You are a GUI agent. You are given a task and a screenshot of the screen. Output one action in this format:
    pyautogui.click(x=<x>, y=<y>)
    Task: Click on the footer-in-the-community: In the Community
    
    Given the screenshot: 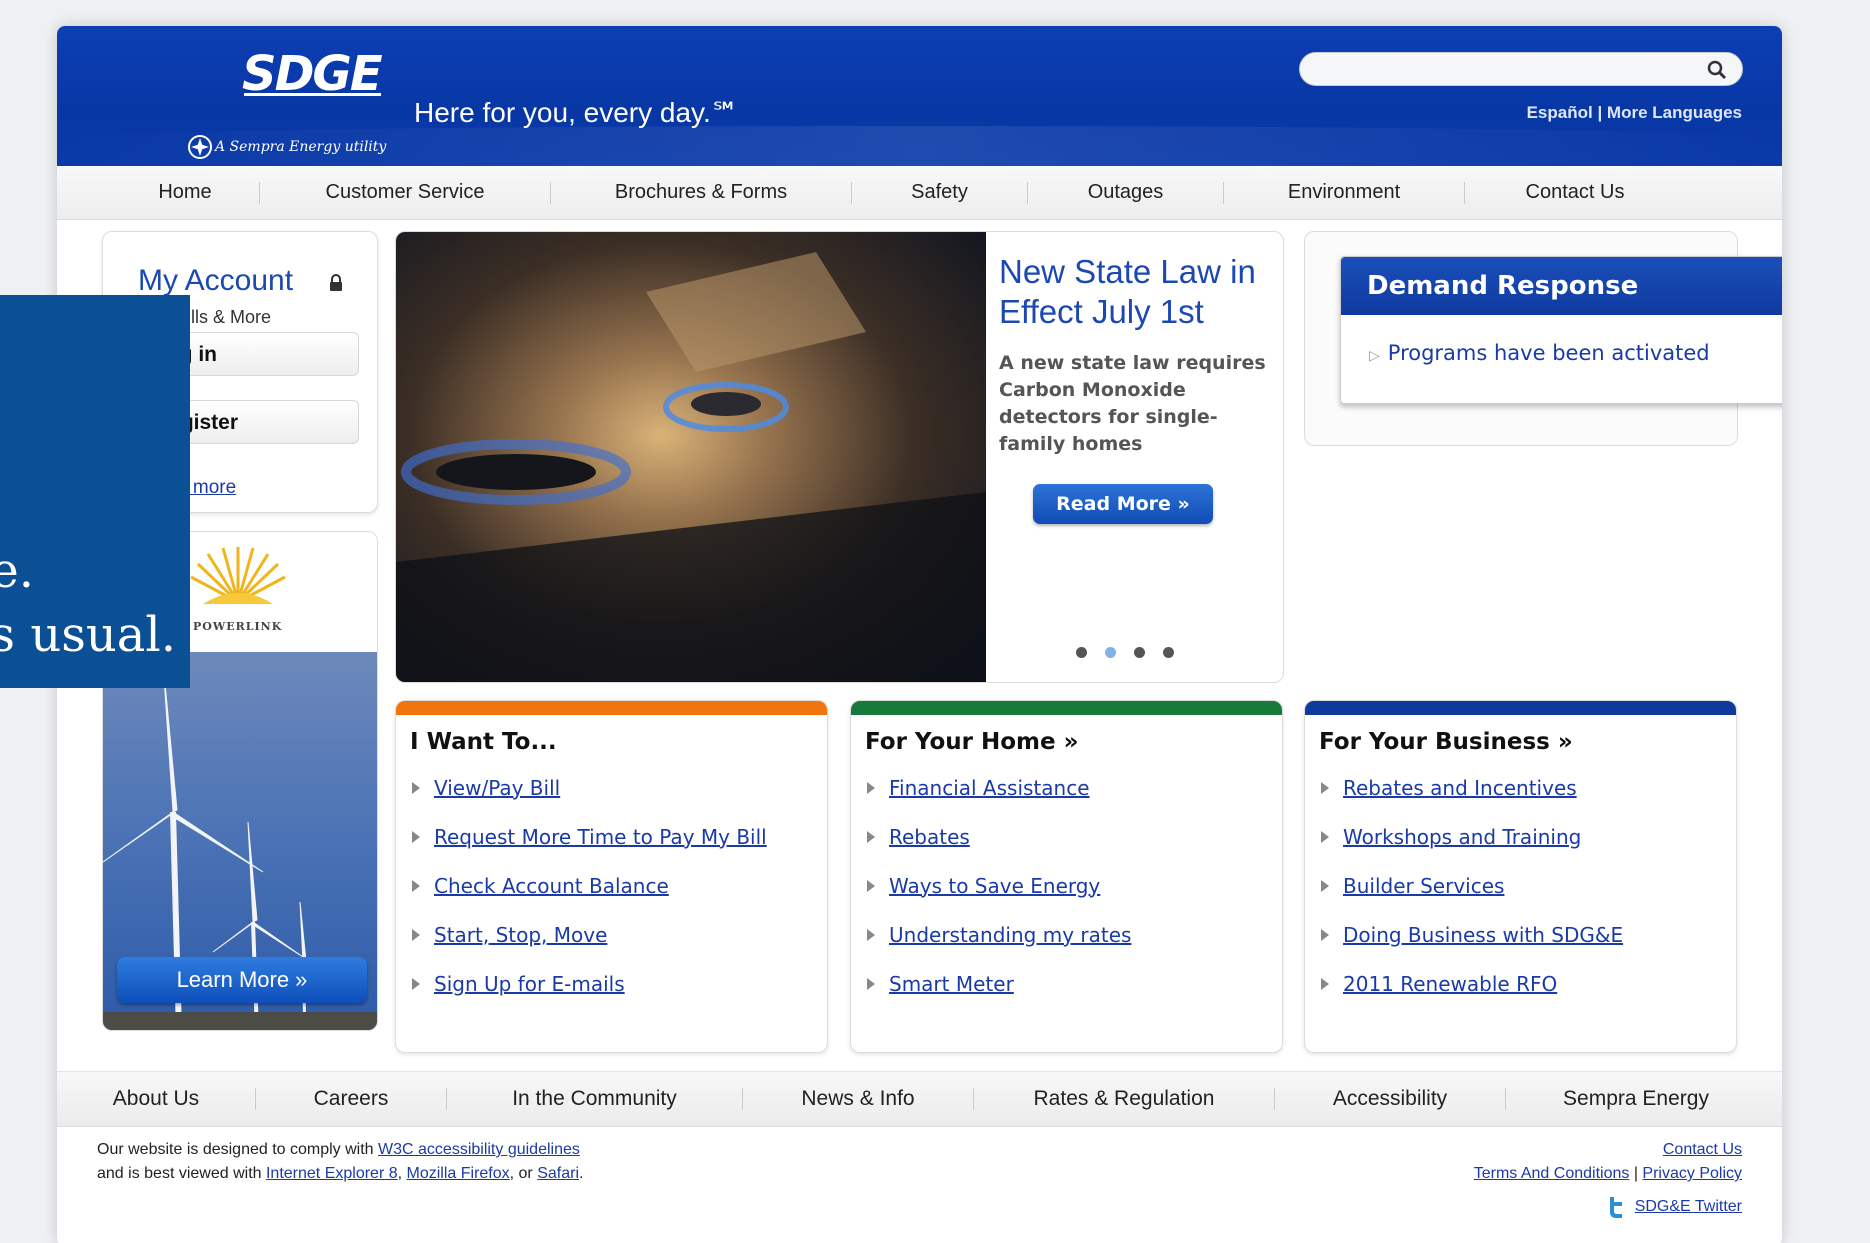 What is the action you would take?
    pyautogui.click(x=594, y=1099)
    